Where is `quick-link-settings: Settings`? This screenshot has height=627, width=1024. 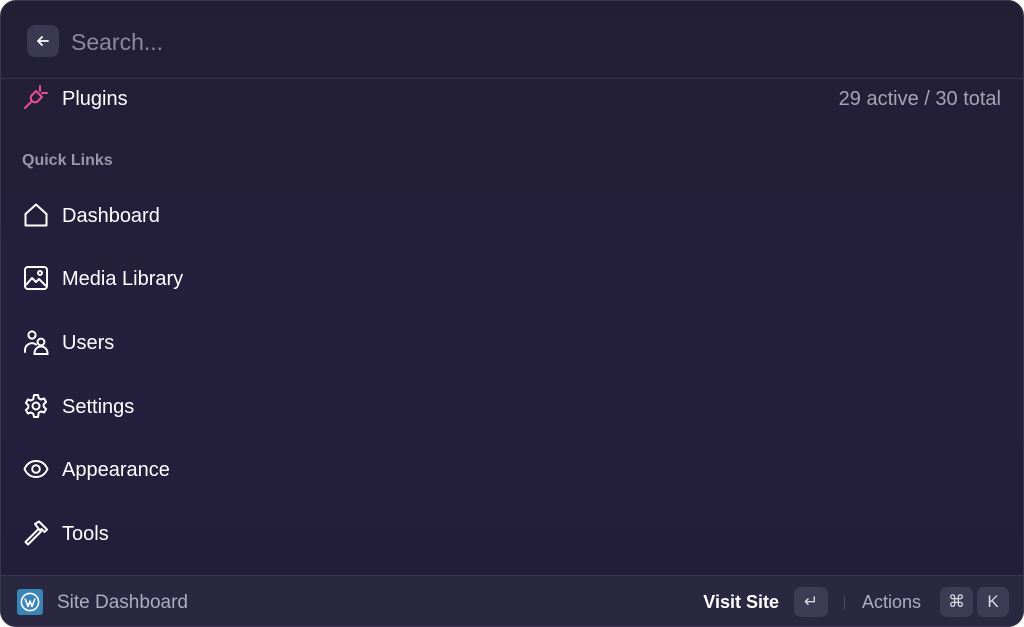
quick-link-settings: Settings is located at coordinates (512, 406).